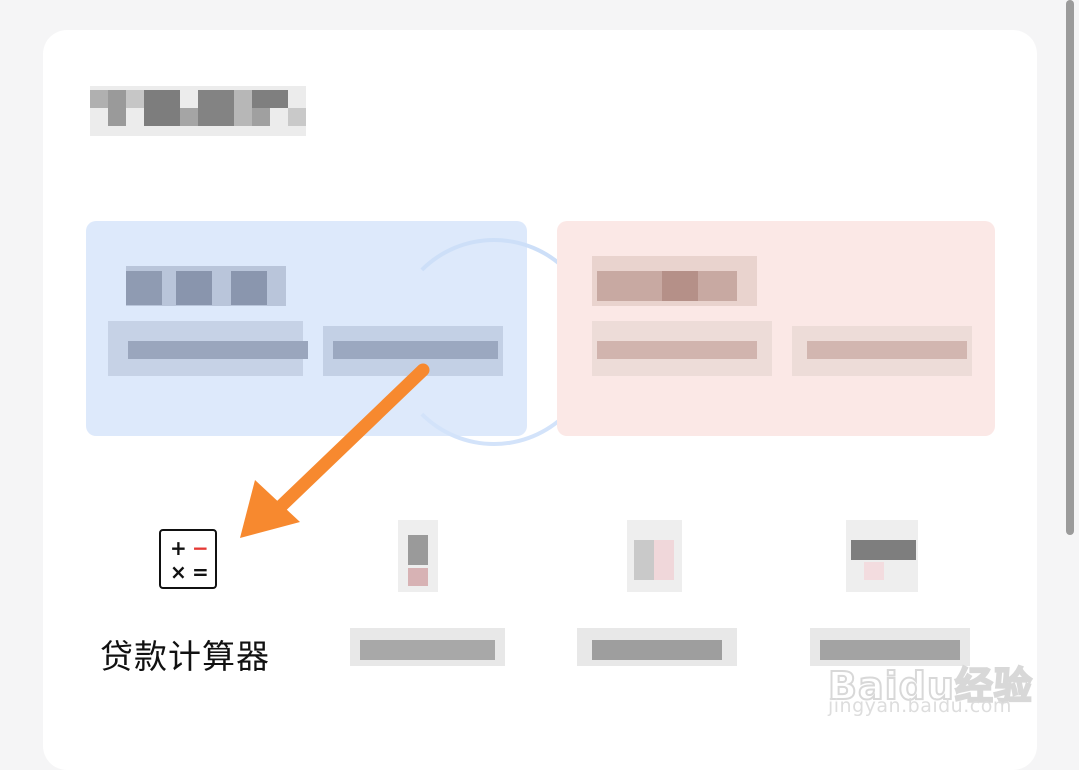  Describe the element at coordinates (920, 706) in the screenshot. I see `watermark-url: jingyan.baidu.com` at that location.